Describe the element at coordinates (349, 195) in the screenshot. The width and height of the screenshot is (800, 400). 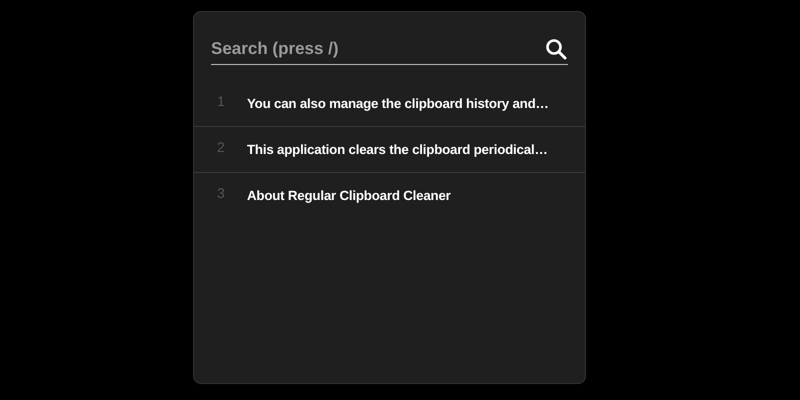
I see `result-text: About Regular Clipboard Cleaner` at that location.